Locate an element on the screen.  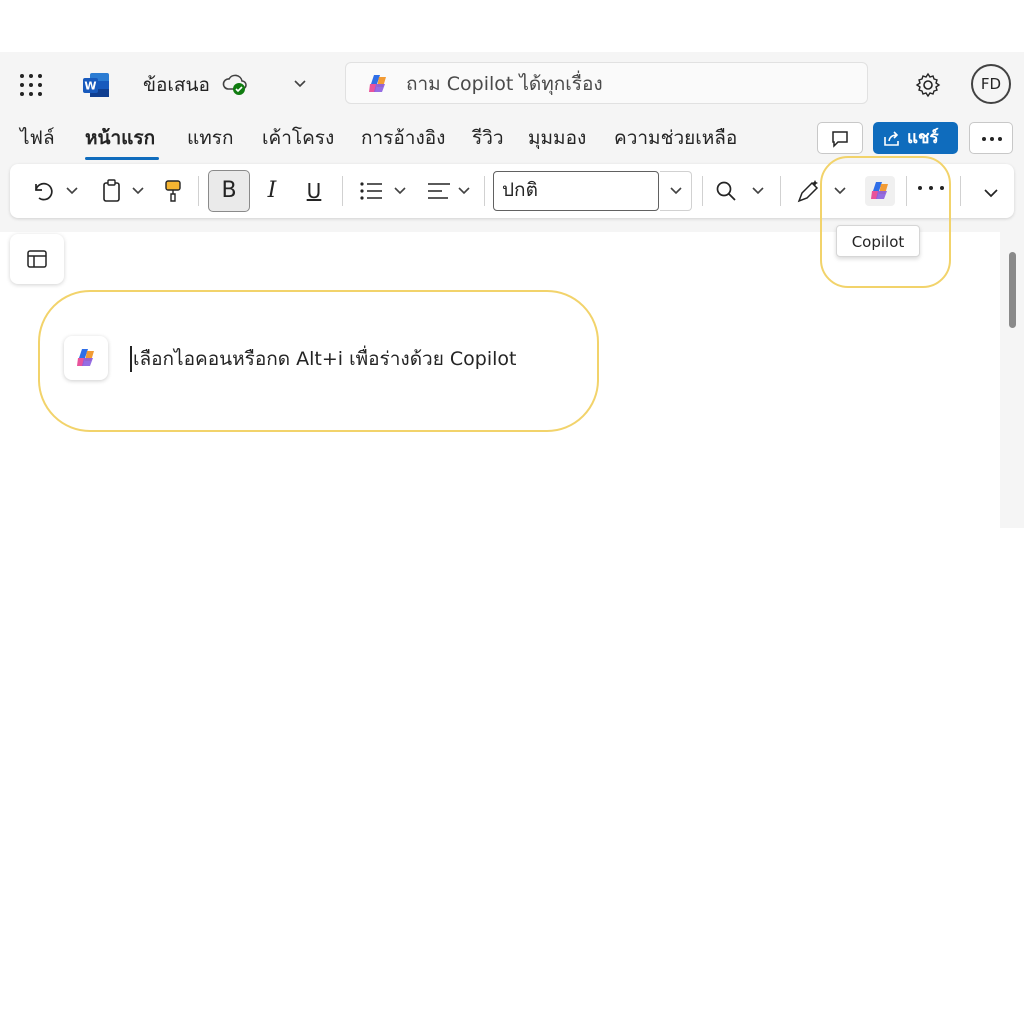
italic-button: I is located at coordinates (272, 191).